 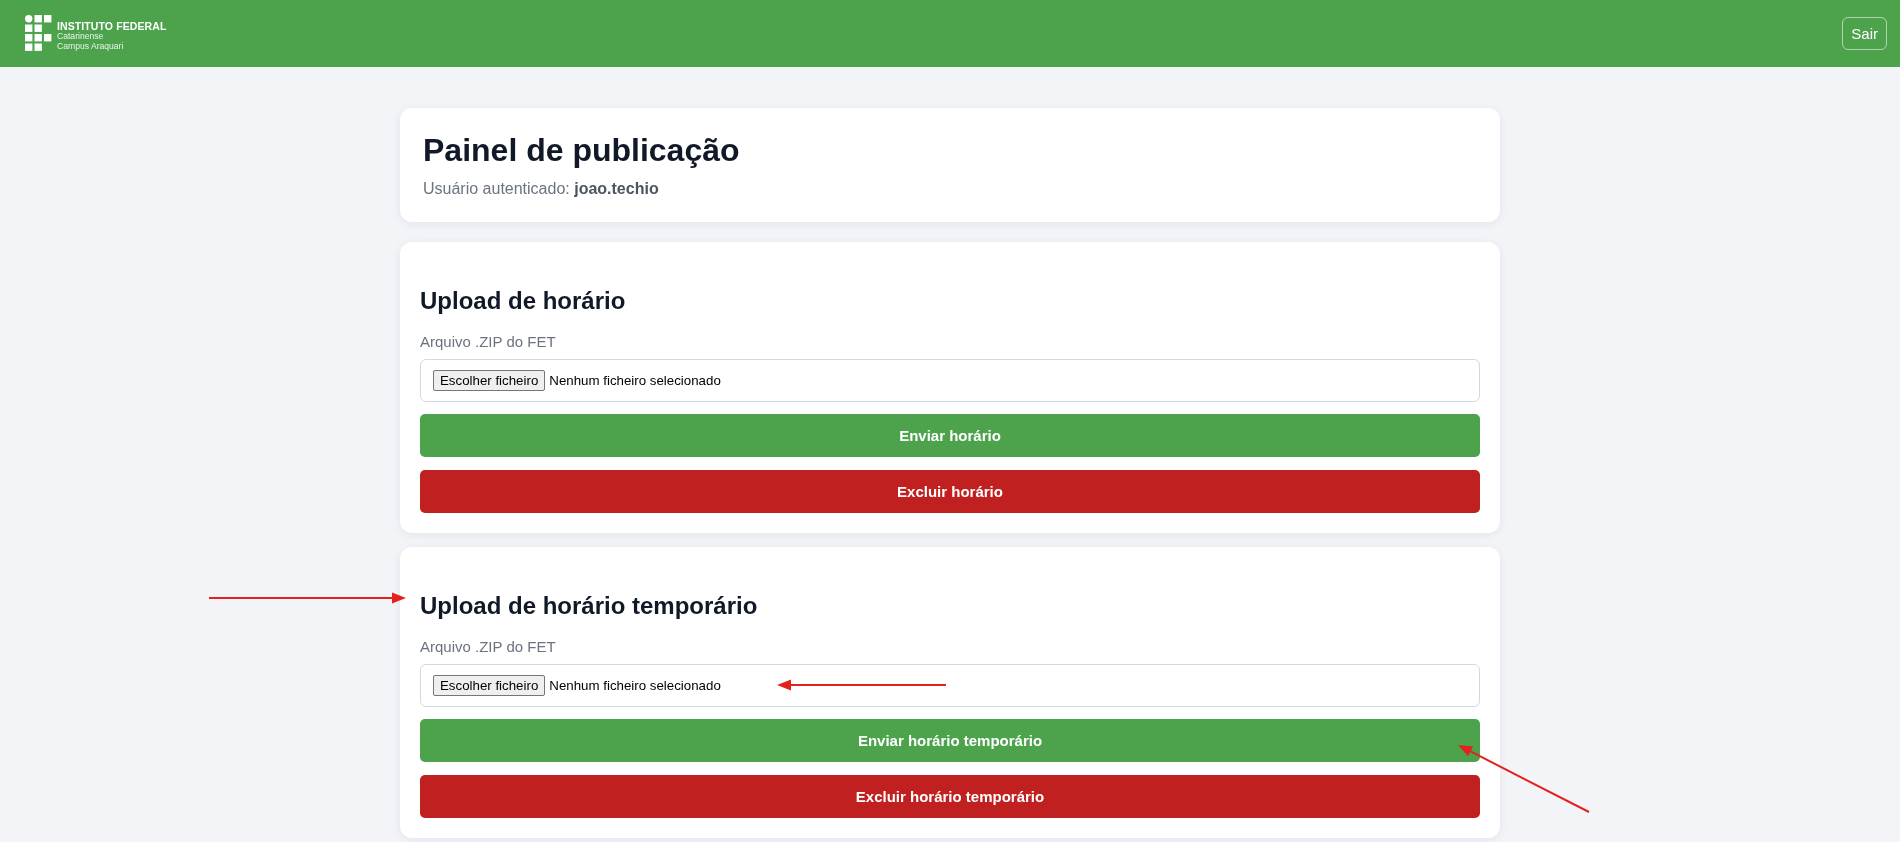 What do you see at coordinates (1864, 33) in the screenshot?
I see `logout-button: Sair` at bounding box center [1864, 33].